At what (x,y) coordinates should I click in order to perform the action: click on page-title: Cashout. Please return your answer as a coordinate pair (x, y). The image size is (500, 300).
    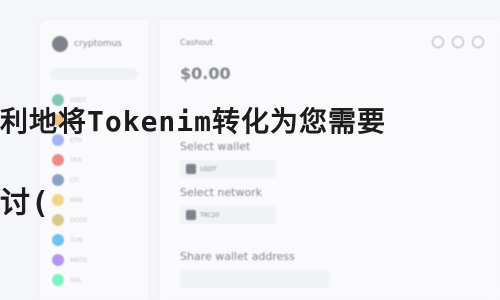
    Looking at the image, I should click on (196, 42).